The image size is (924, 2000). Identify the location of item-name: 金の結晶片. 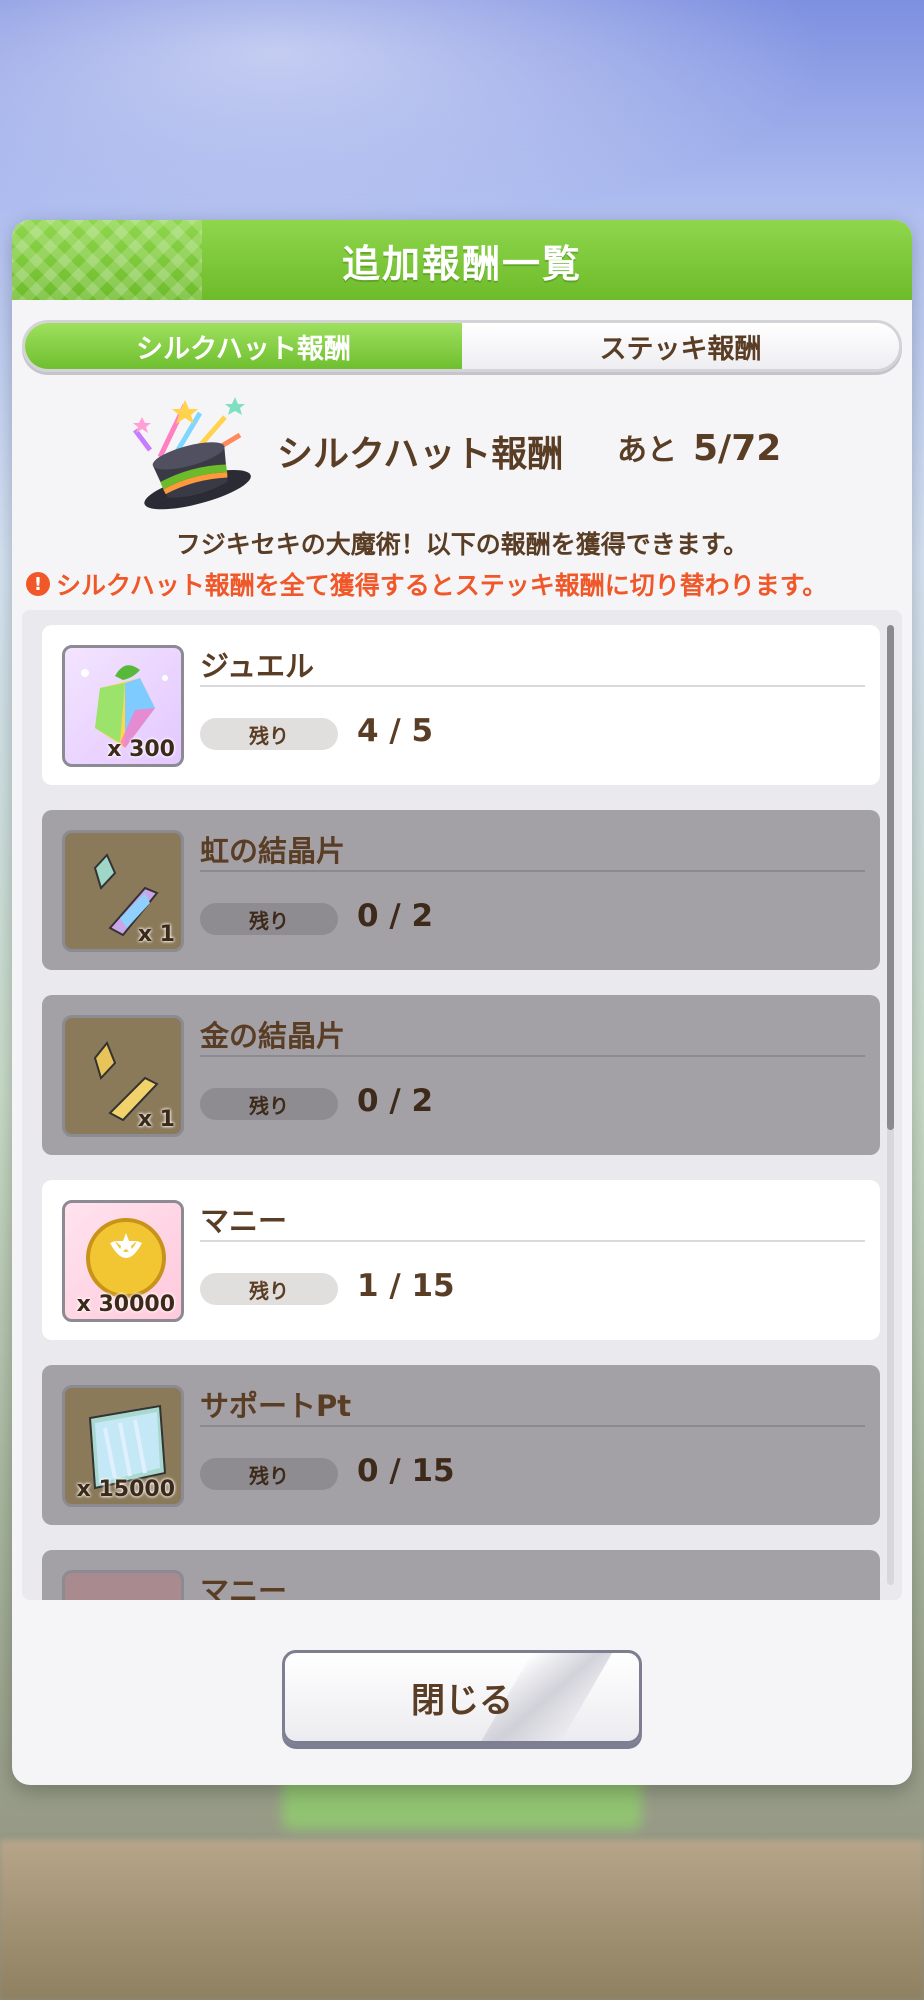
(273, 1036).